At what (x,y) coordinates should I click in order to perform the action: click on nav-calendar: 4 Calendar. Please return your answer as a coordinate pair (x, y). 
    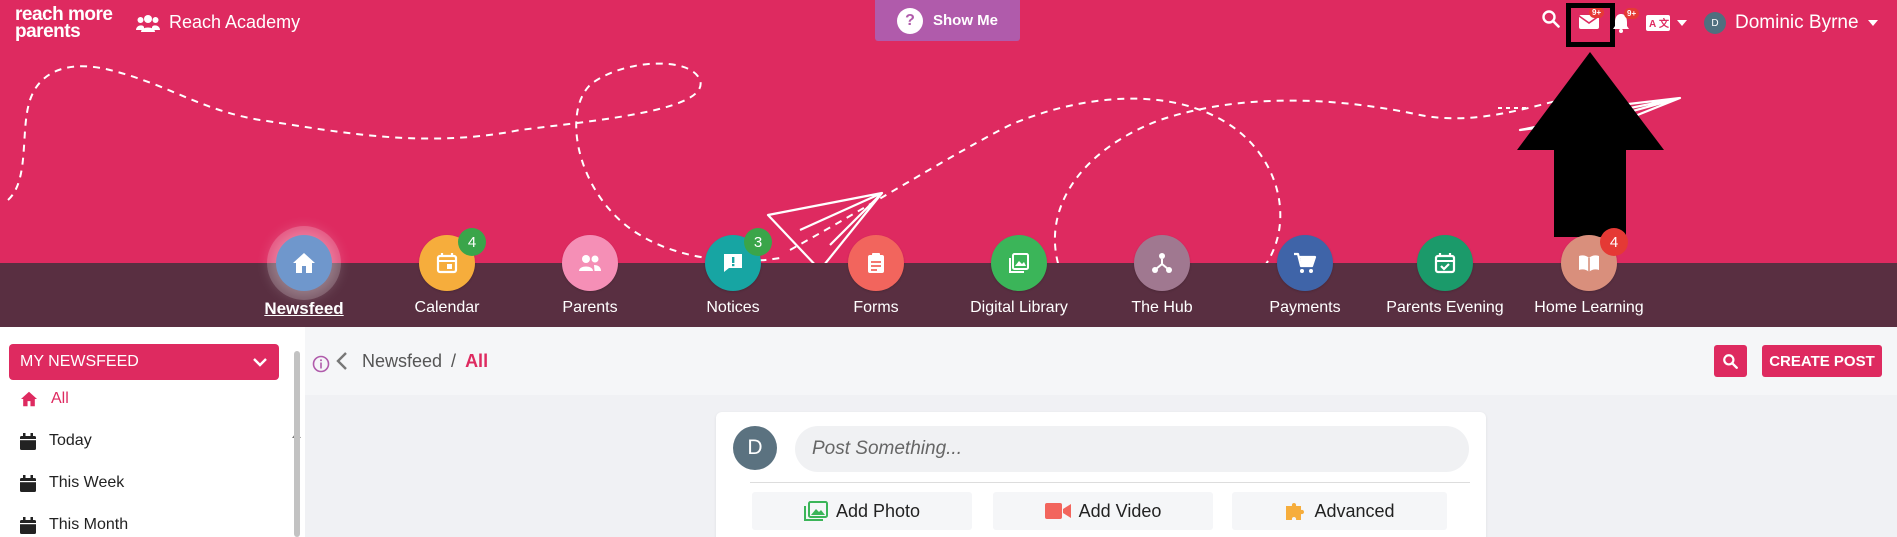
    Looking at the image, I should click on (447, 272).